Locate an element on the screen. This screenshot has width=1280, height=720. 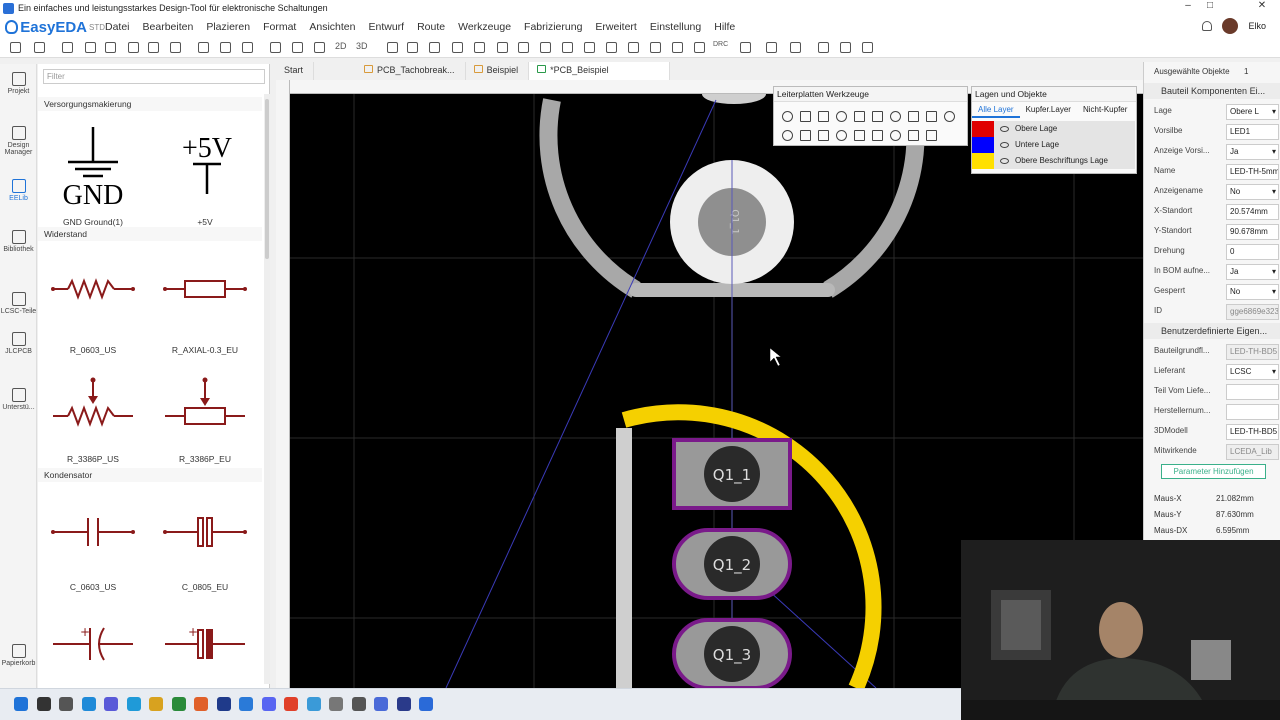
nav-design-manager: Design Manager is located at coordinates (18, 141).